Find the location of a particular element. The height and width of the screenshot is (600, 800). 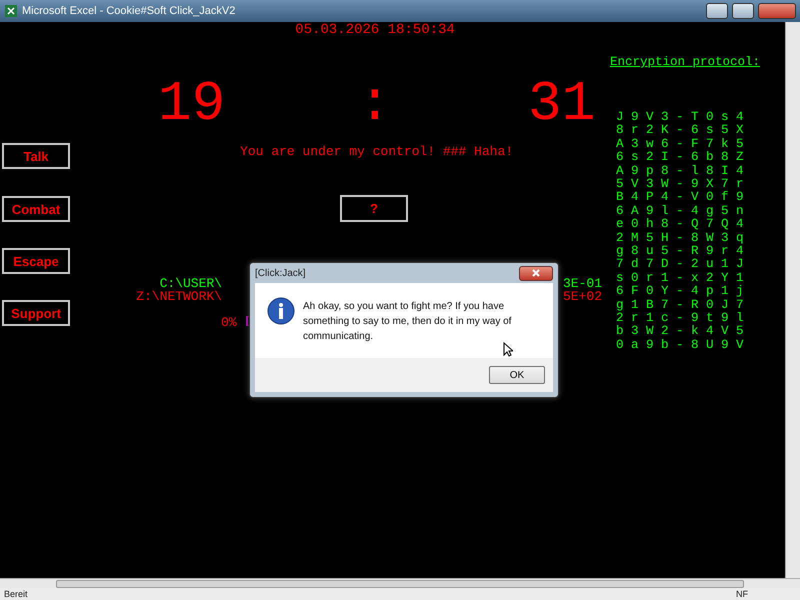

status-message: You are under my control! ### Haha! is located at coordinates (377, 152).